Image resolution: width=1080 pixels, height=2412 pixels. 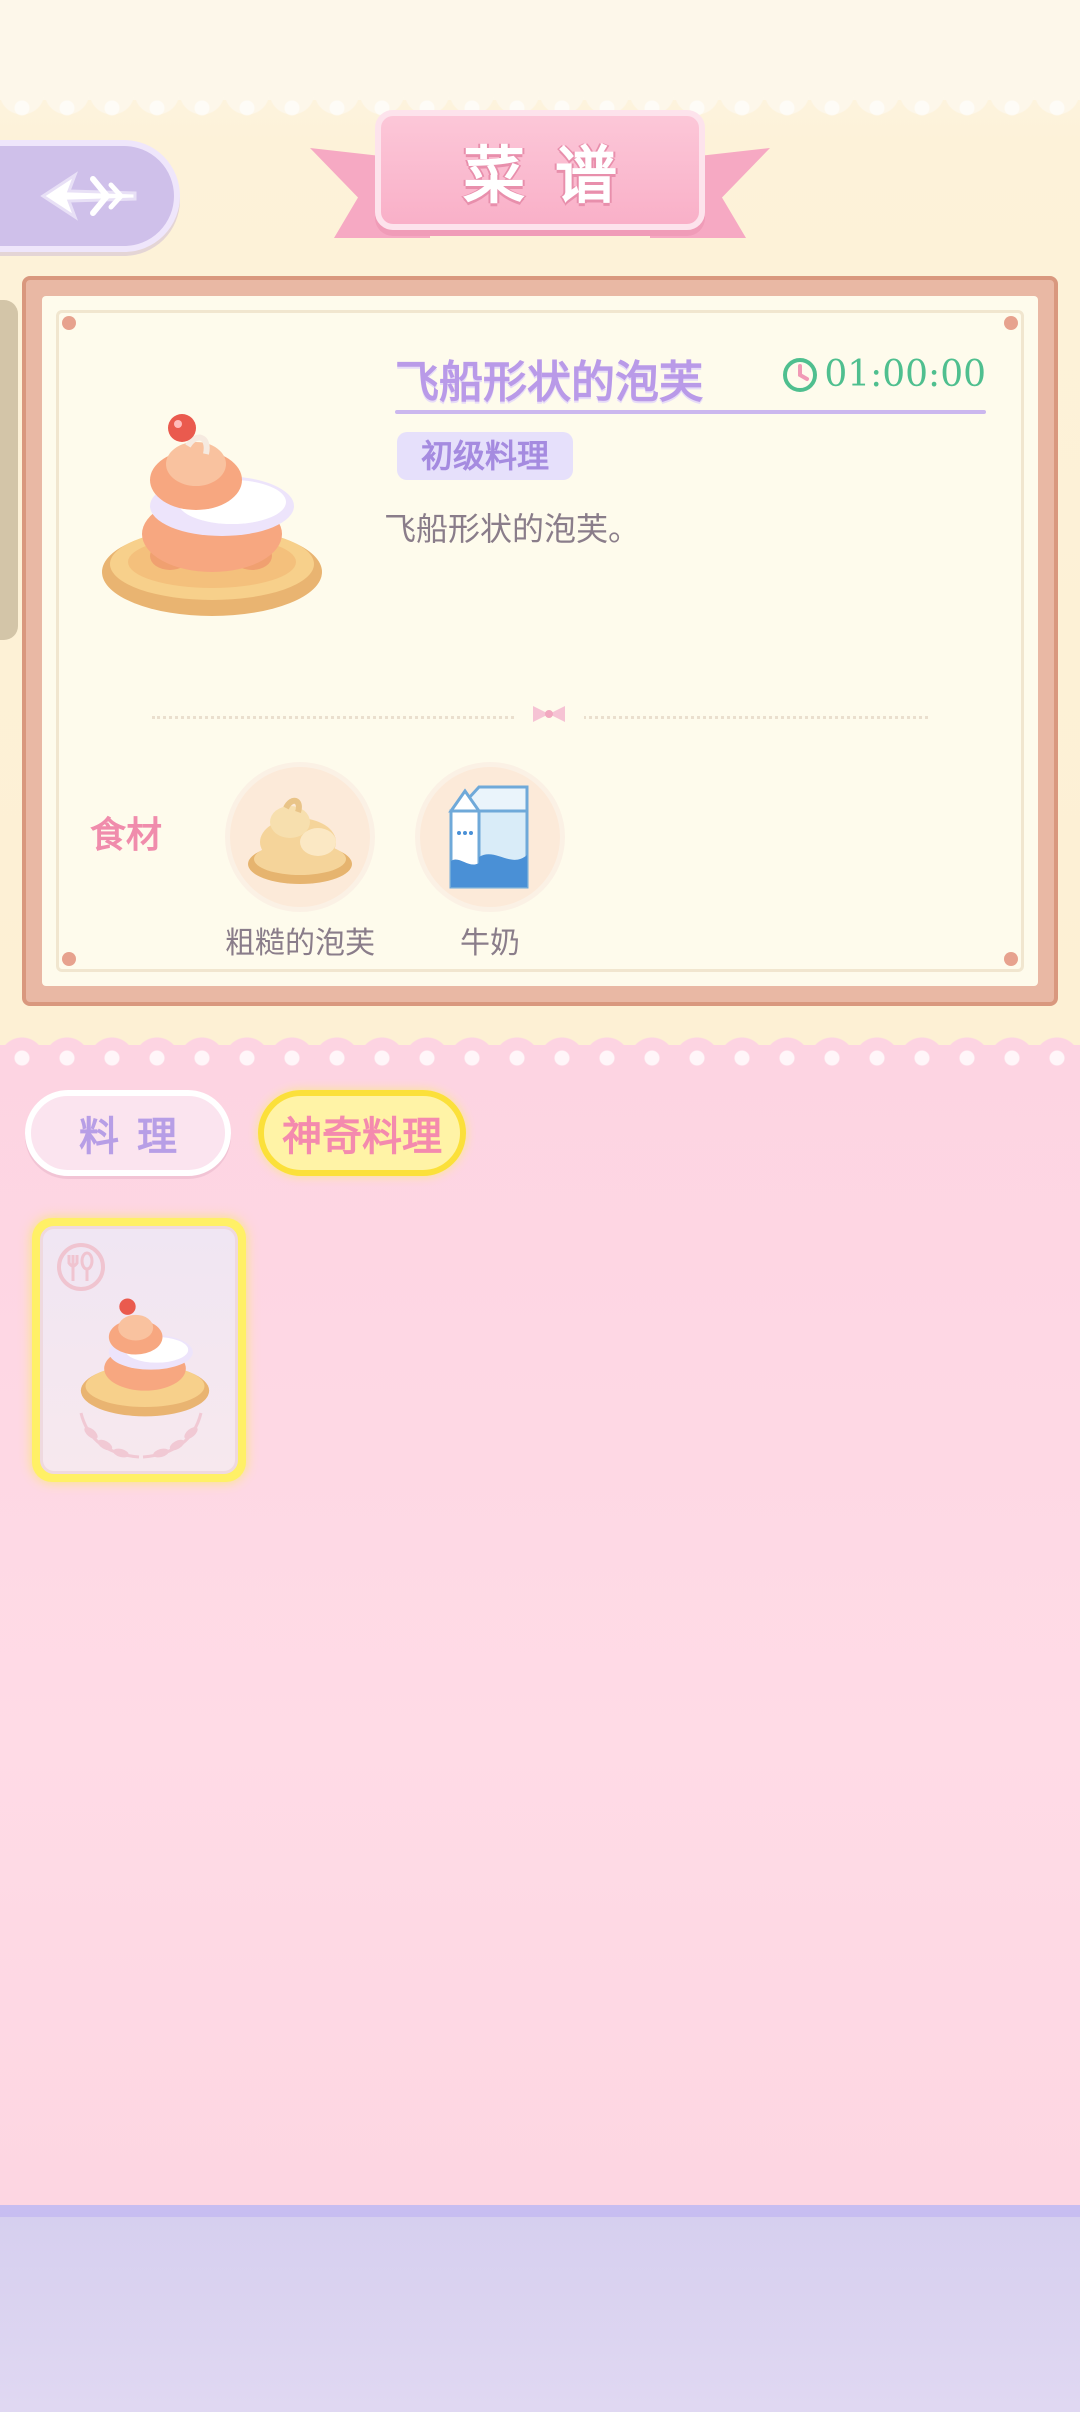 I want to click on recipe-level-badge: 初级料理, so click(x=485, y=456).